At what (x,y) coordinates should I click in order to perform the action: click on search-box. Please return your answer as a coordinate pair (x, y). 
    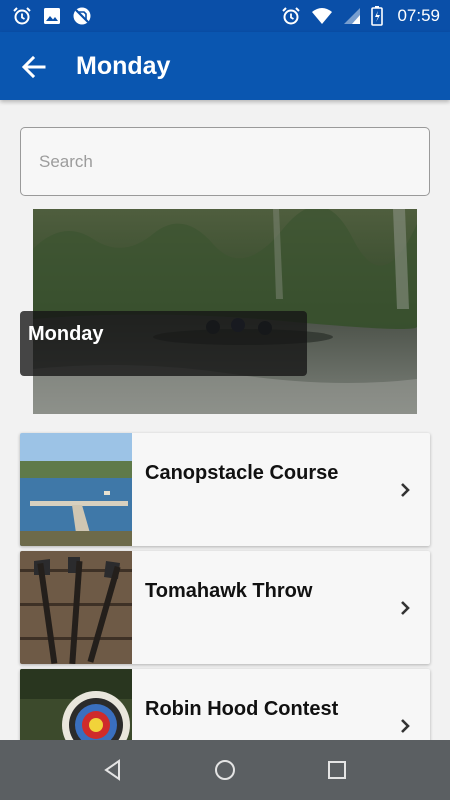
    Looking at the image, I should click on (225, 161).